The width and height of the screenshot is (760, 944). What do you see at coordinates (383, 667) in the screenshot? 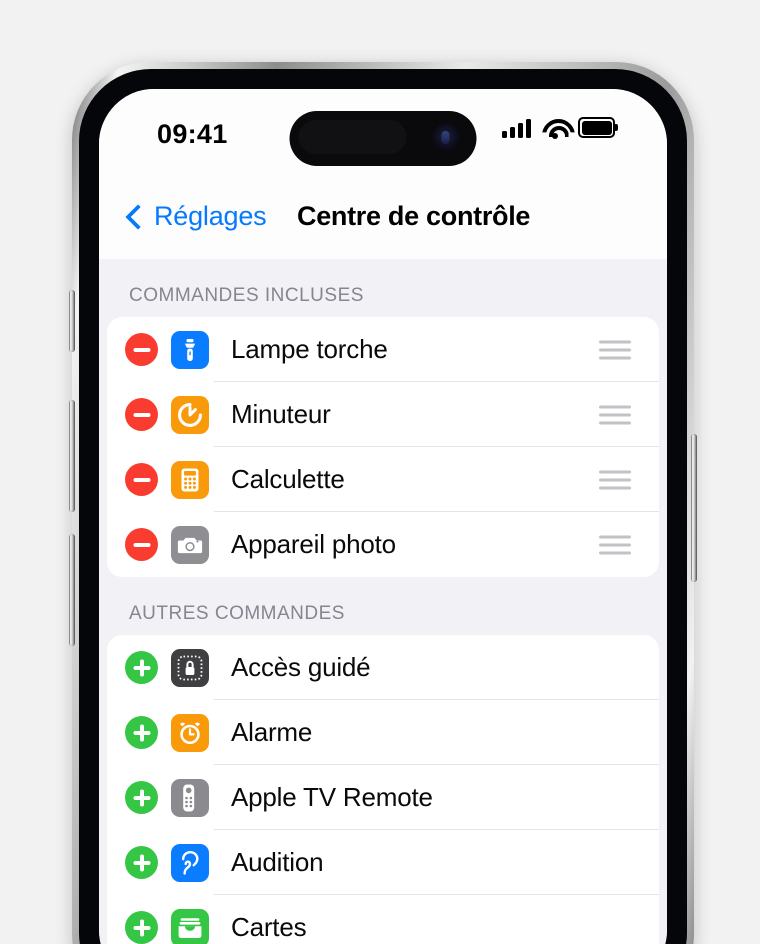
I see `list-item-guided-access: Accès guidé` at bounding box center [383, 667].